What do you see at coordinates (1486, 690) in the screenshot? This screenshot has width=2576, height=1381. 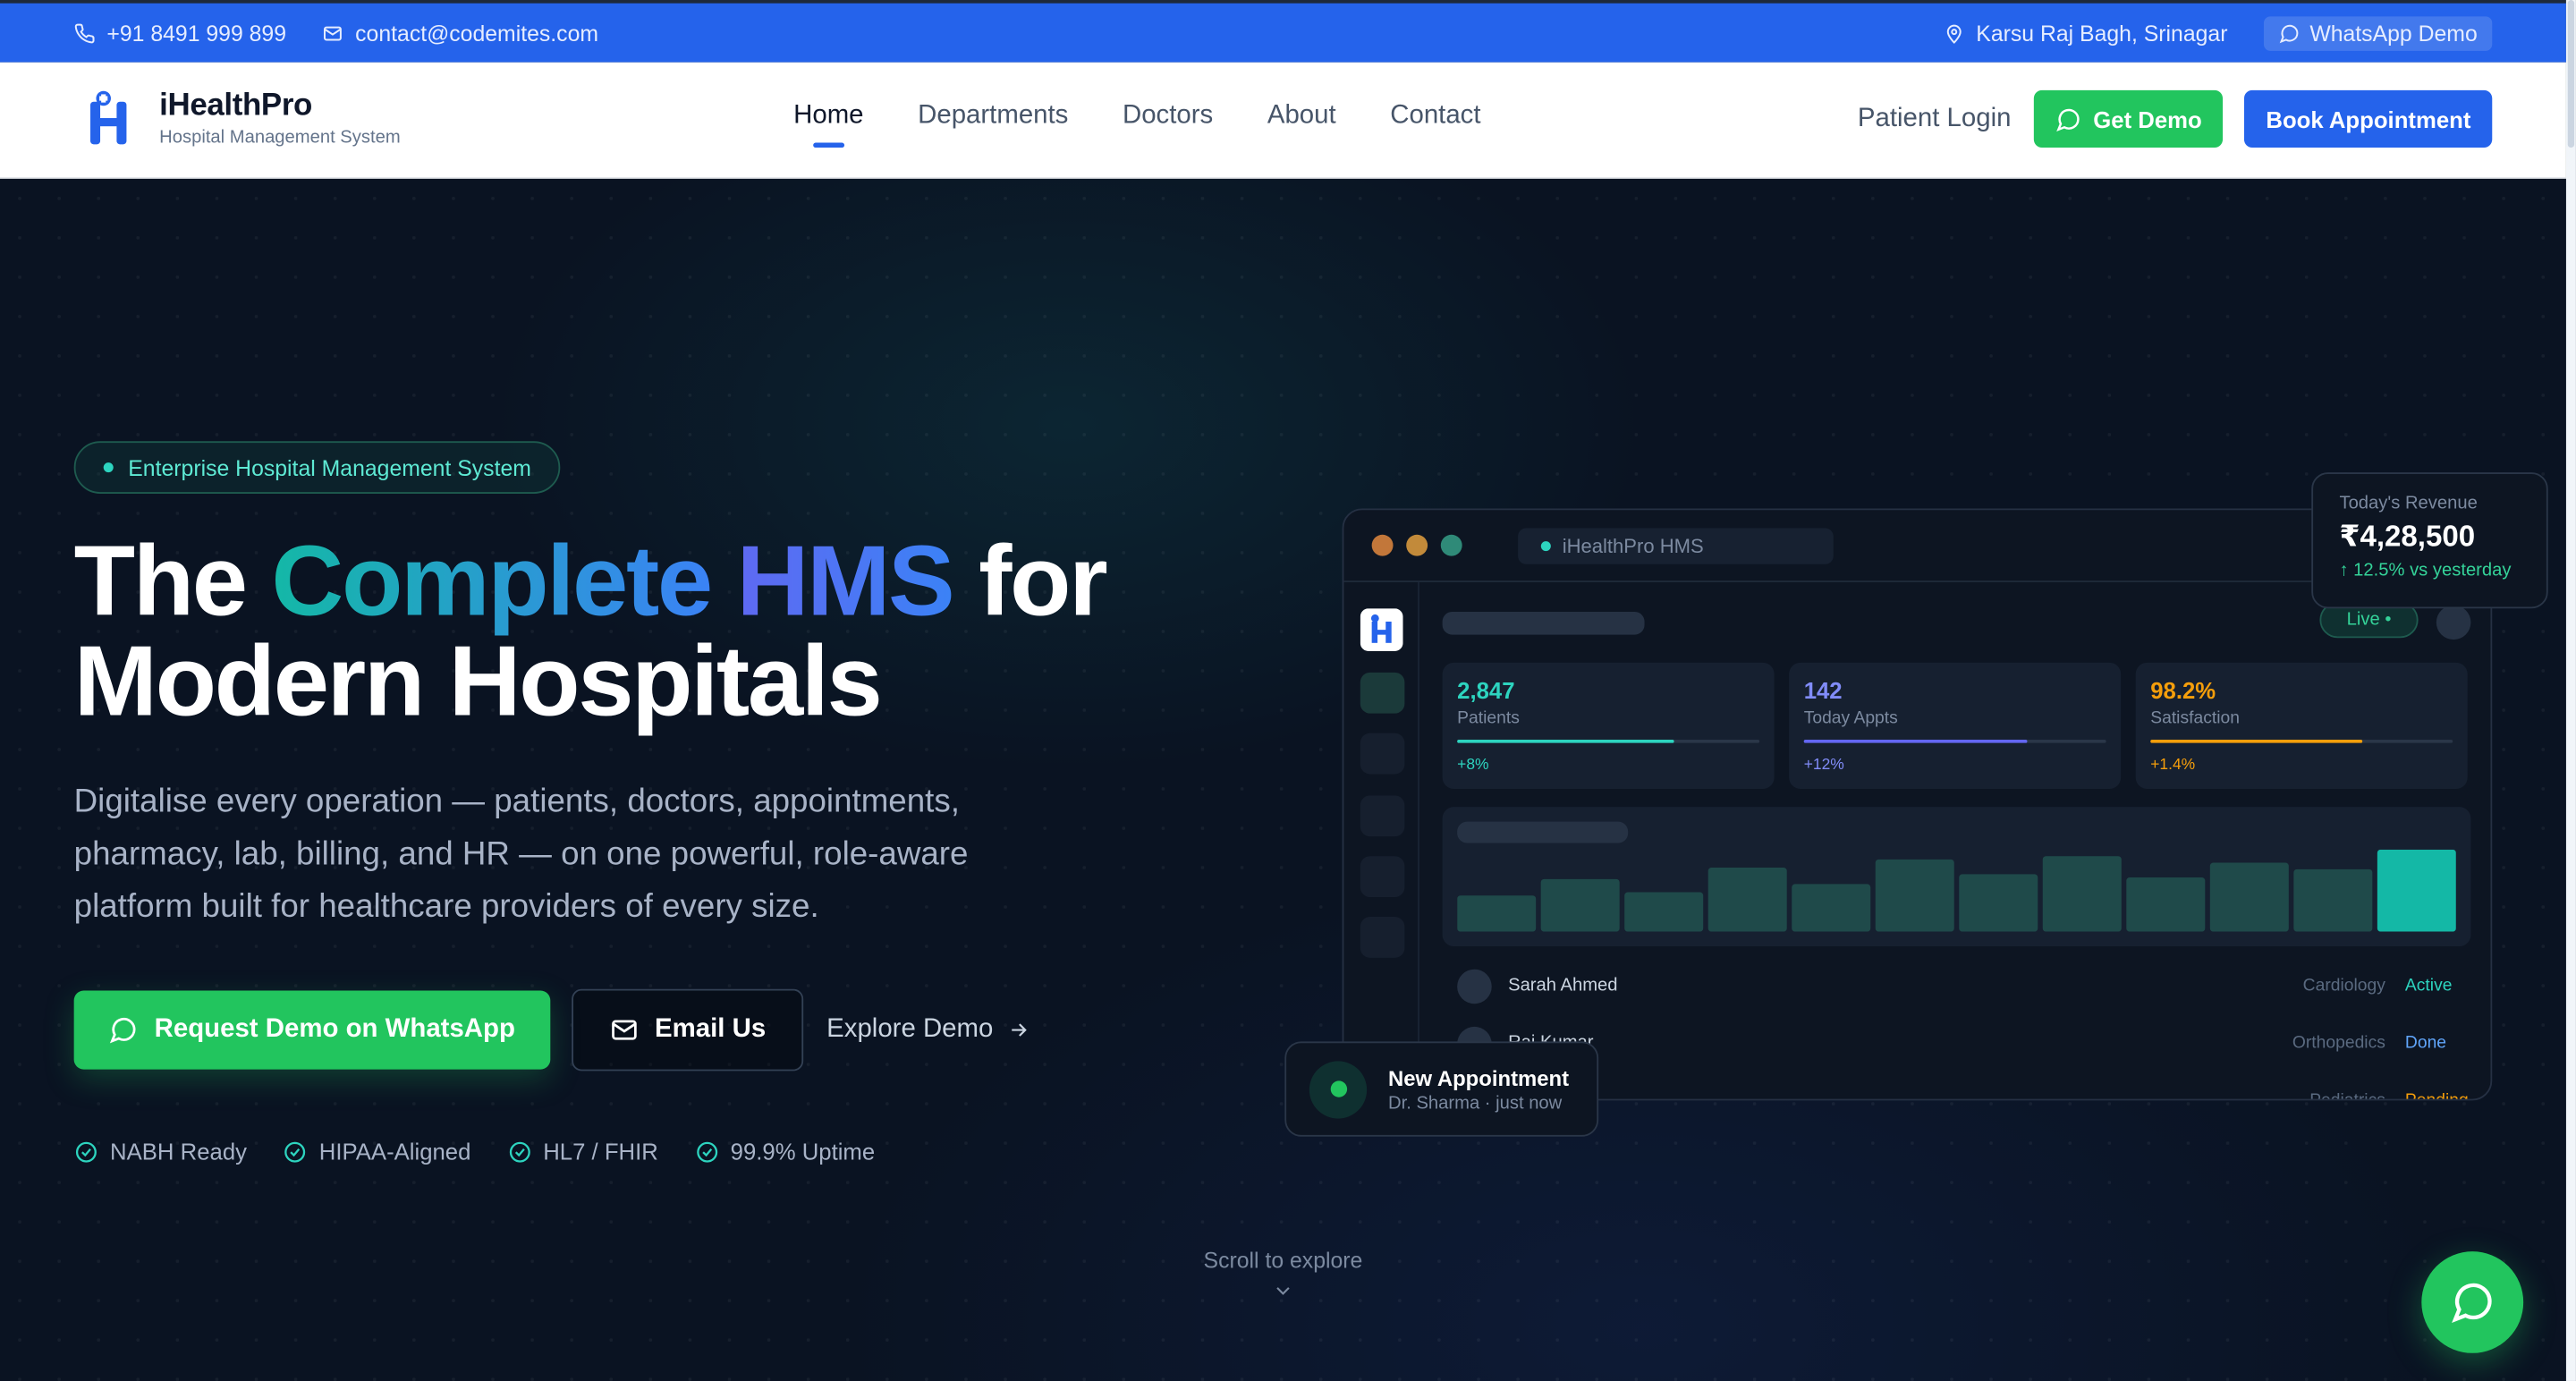 I see `stat-value: 2,847` at bounding box center [1486, 690].